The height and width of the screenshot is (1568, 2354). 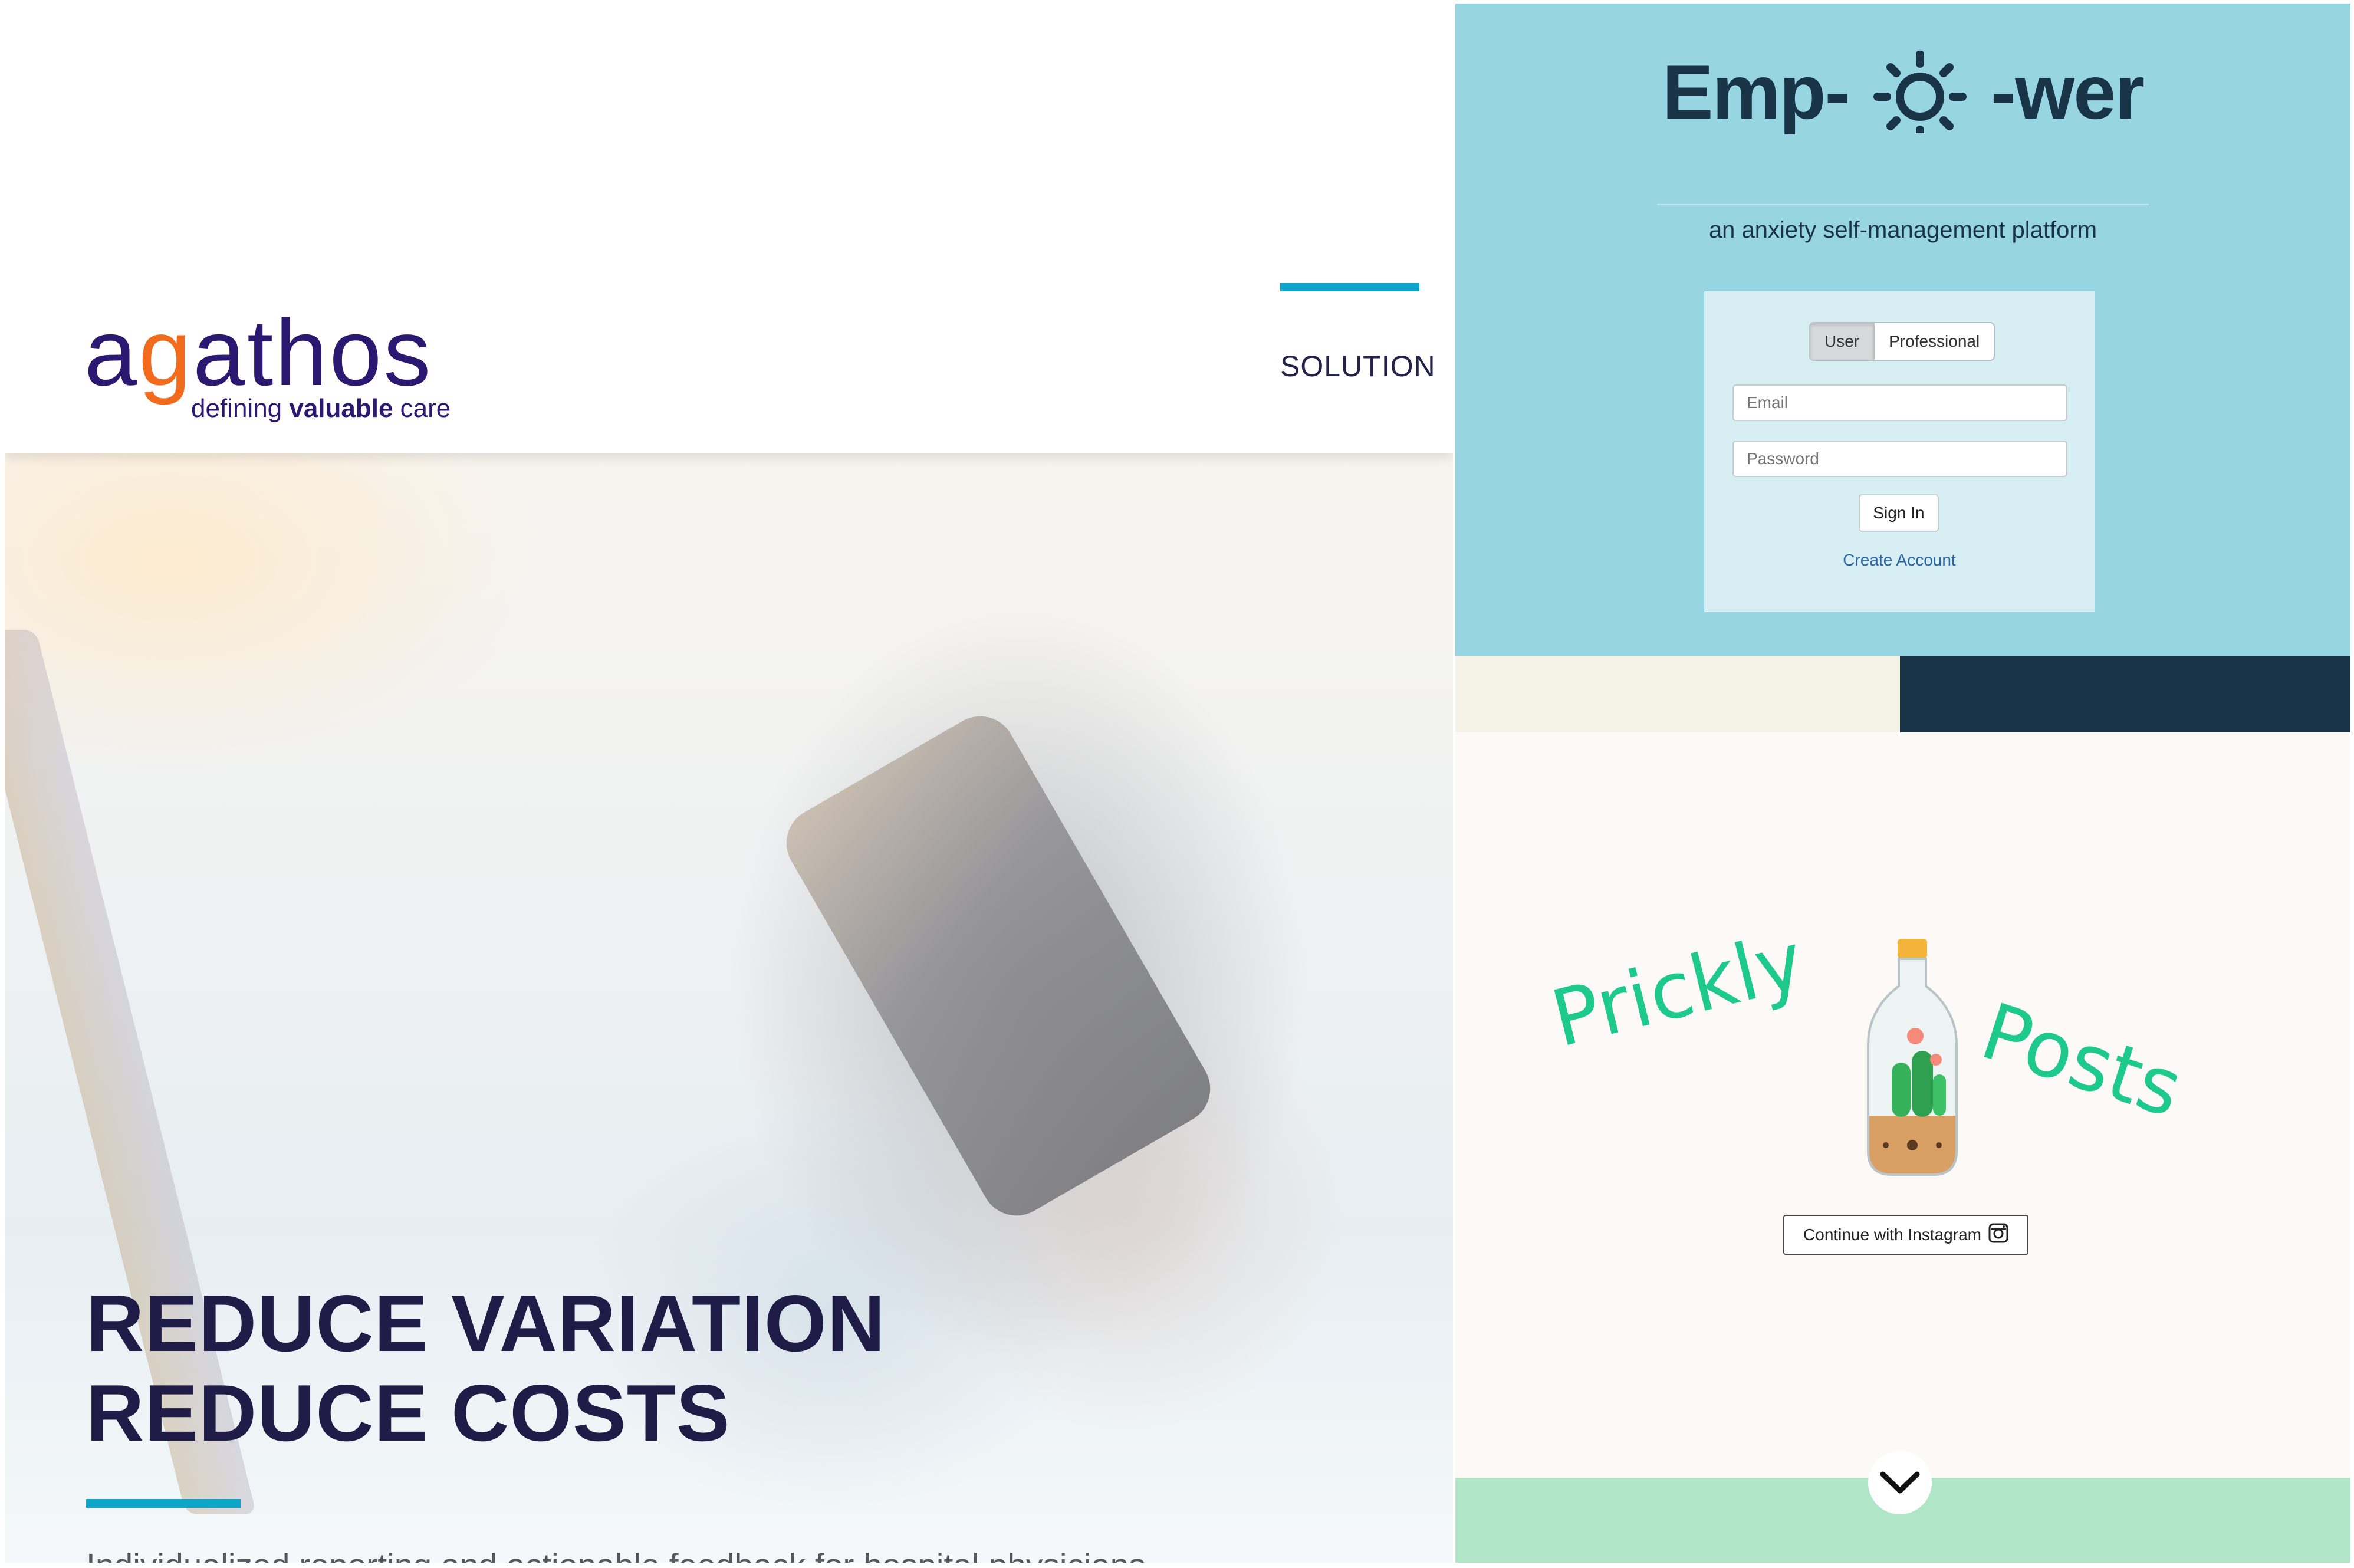 I want to click on nav-active-indicator, so click(x=1349, y=287).